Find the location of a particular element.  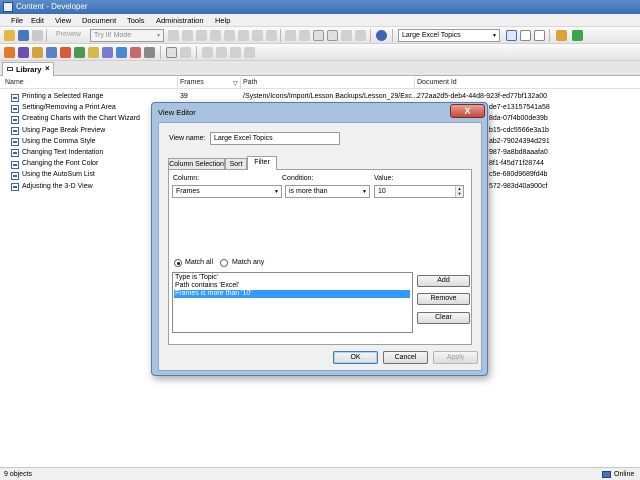

online-icon is located at coordinates (606, 474).